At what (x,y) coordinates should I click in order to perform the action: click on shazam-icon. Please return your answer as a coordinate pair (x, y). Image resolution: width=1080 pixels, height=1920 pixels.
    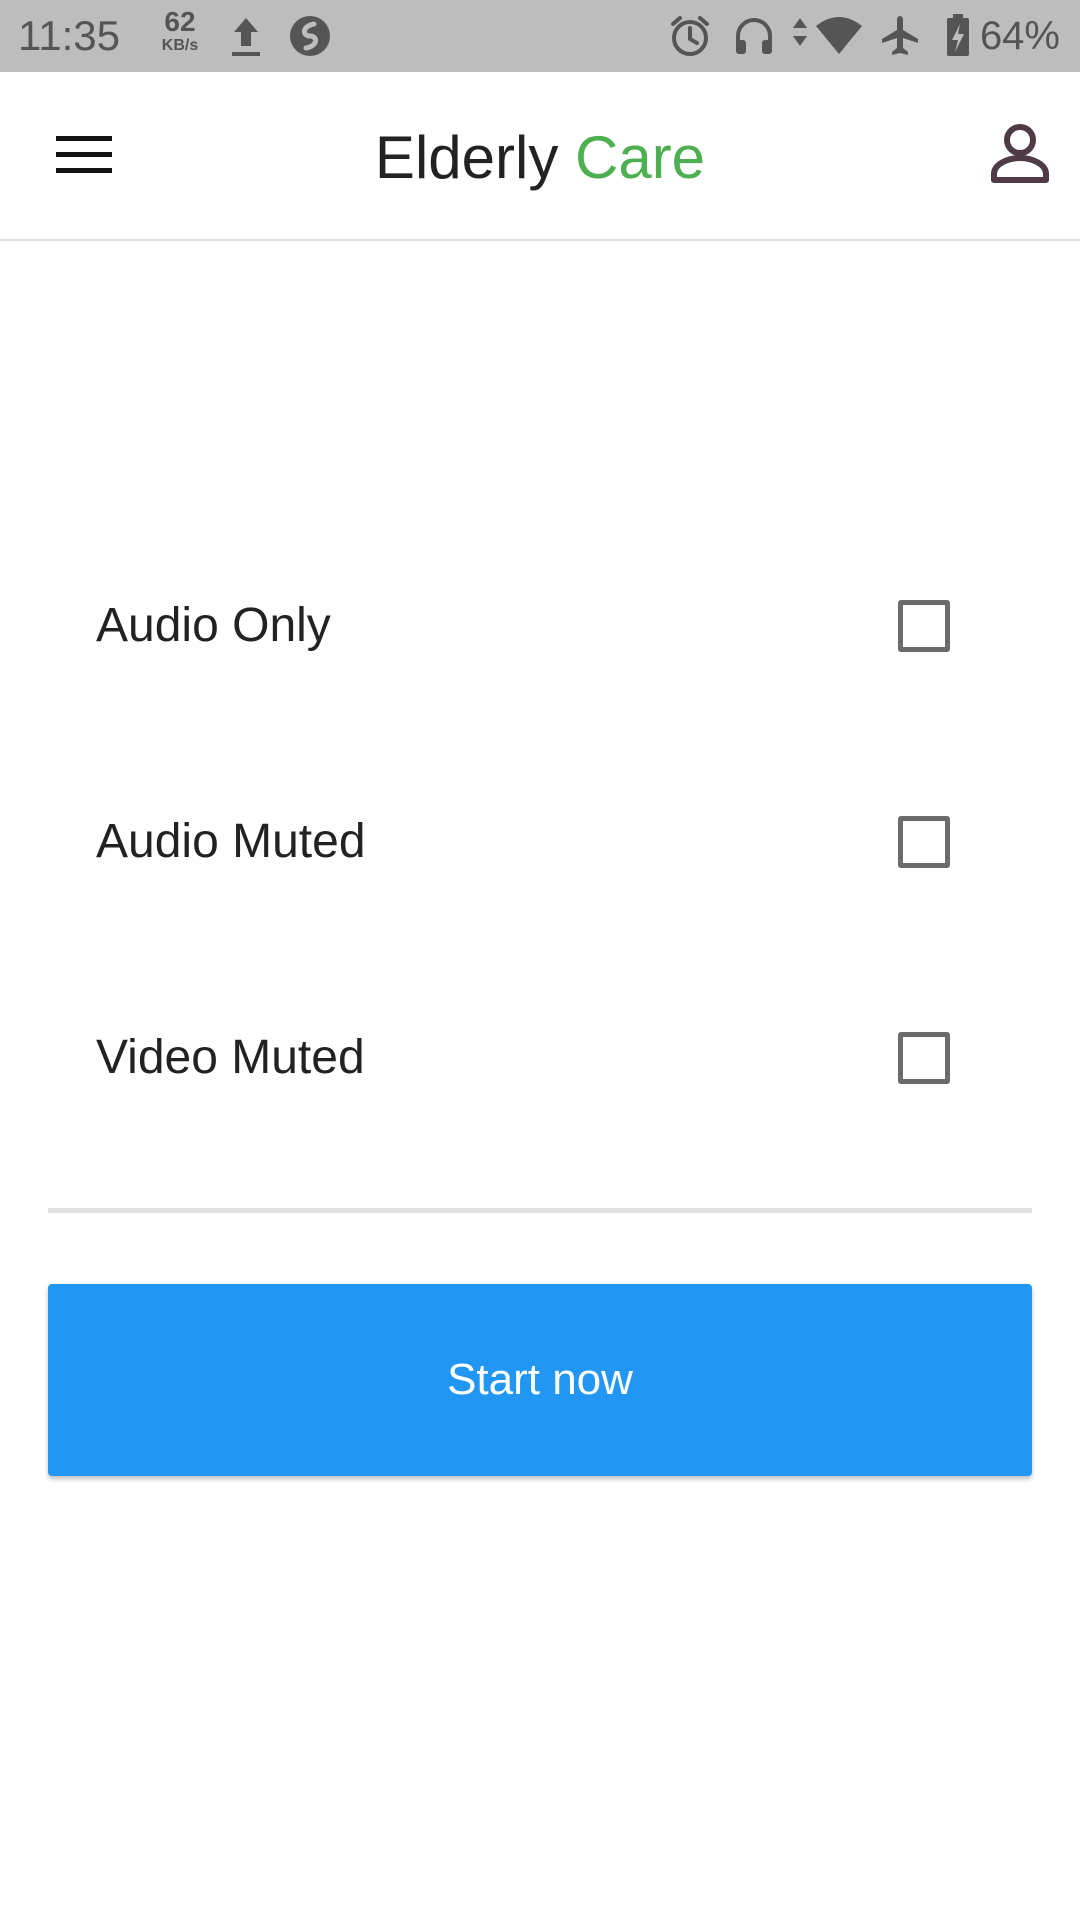
    Looking at the image, I should click on (310, 38).